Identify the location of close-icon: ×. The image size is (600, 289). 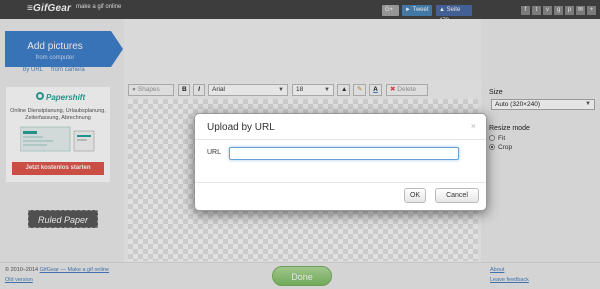
(473, 126).